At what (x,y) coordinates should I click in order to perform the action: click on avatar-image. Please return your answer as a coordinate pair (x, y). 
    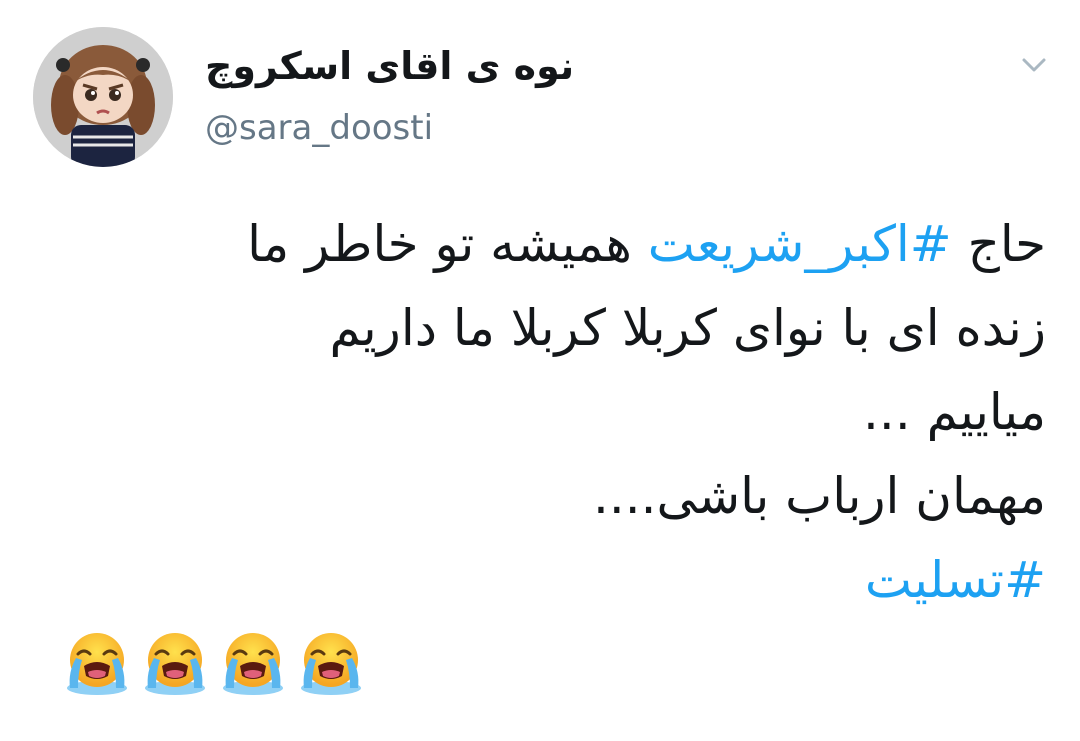
    Looking at the image, I should click on (103, 97).